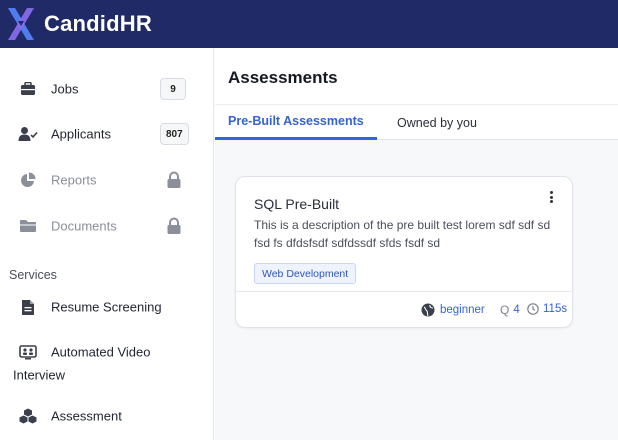 This screenshot has width=618, height=440. I want to click on sidebar-item-documents: Documents, so click(107, 226).